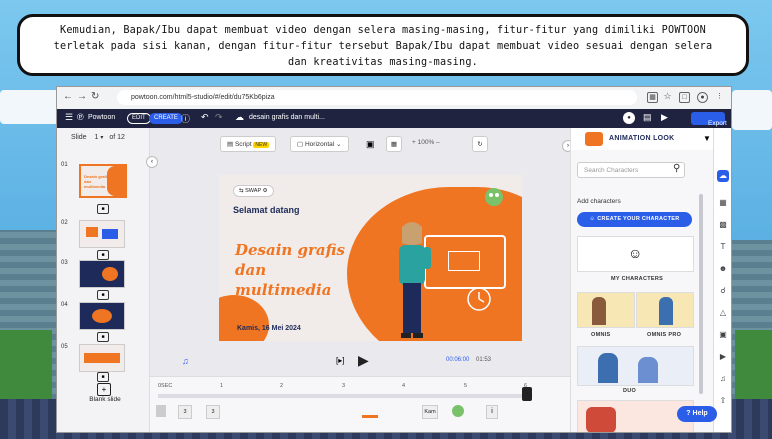  Describe the element at coordinates (629, 118) in the screenshot. I see `collaborator-avatar: ●` at that location.